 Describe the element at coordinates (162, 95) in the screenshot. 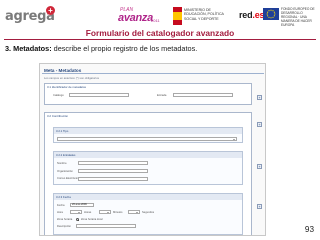

I see `entry-label: Entrada` at that location.